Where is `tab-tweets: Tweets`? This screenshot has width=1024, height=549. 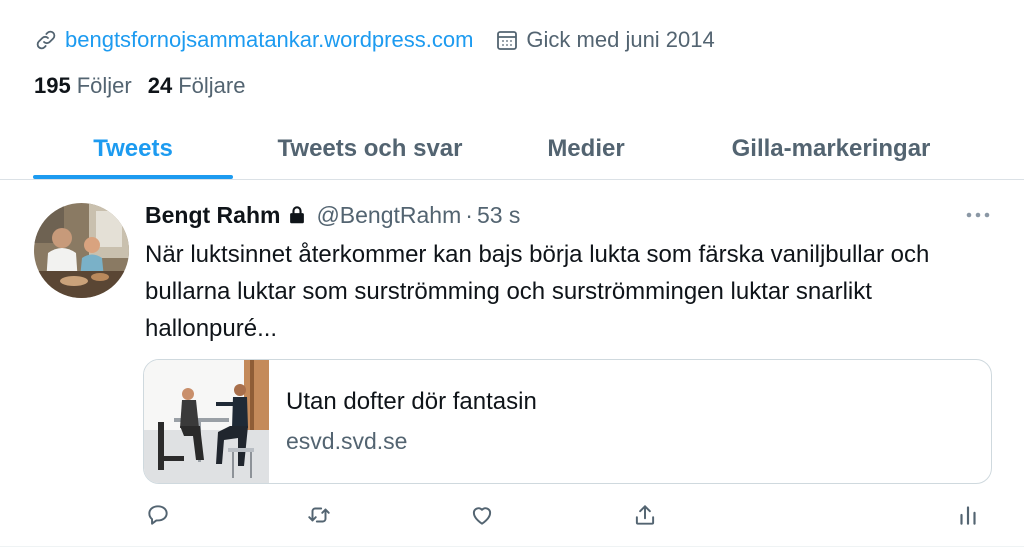
tab-tweets: Tweets is located at coordinates (133, 148).